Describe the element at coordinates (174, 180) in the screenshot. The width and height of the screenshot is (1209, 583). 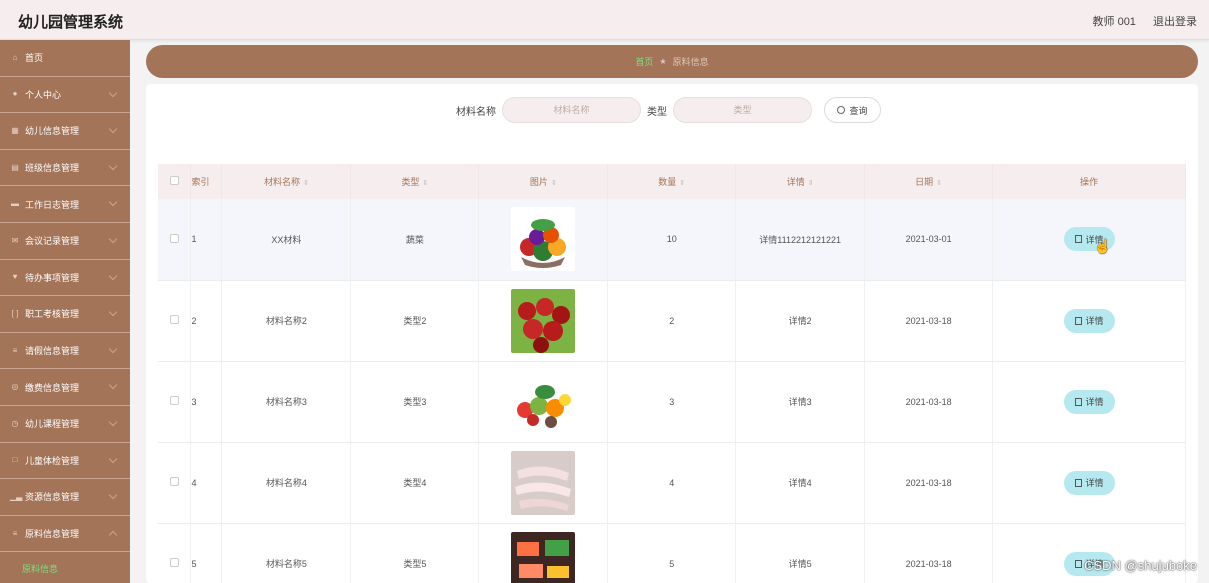
I see `select-all-checkbox` at that location.